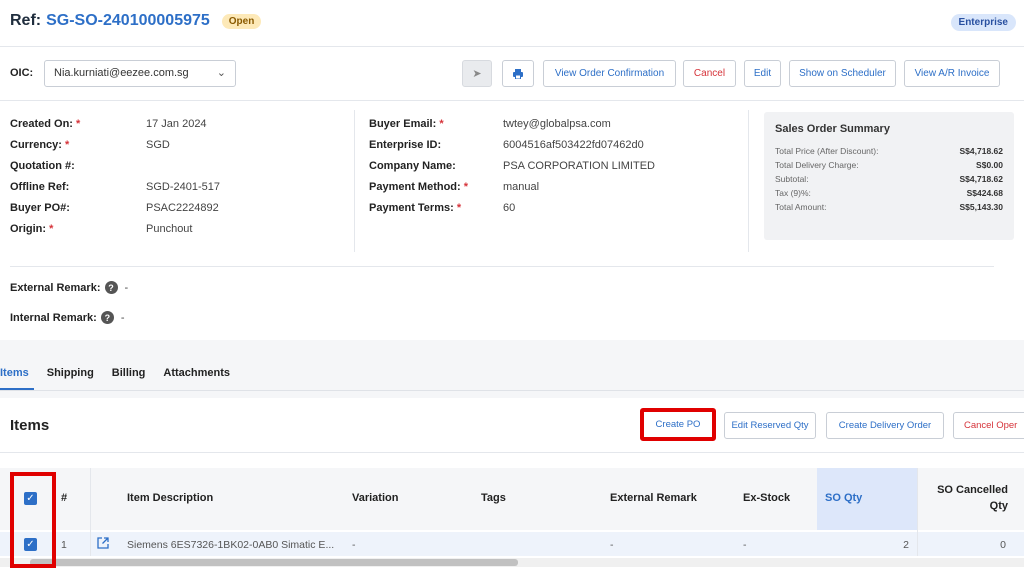 This screenshot has width=1024, height=574. What do you see at coordinates (579, 166) in the screenshot?
I see `detail-value: PSA CORPORATION LIMITED` at bounding box center [579, 166].